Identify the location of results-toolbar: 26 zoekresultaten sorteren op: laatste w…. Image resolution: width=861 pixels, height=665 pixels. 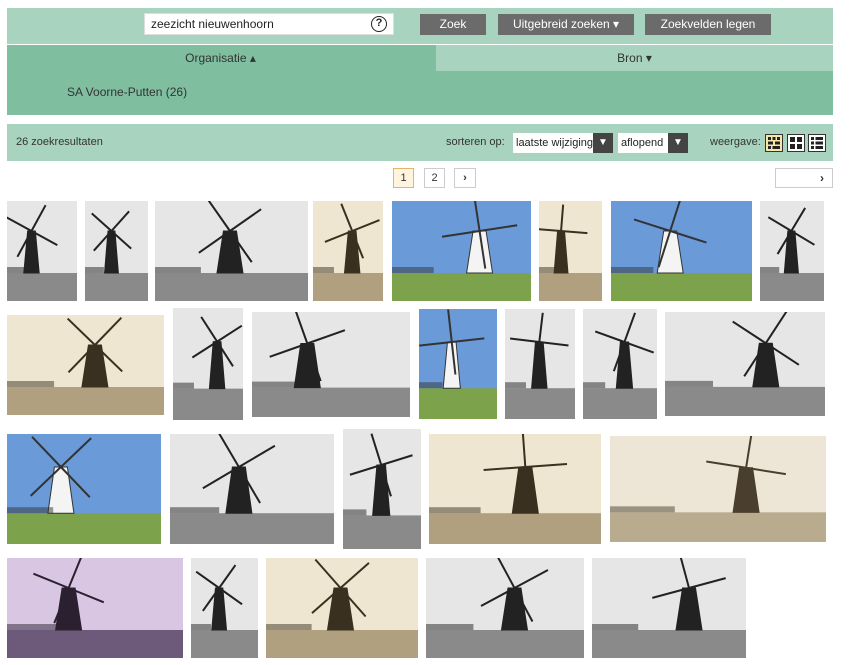
(420, 142).